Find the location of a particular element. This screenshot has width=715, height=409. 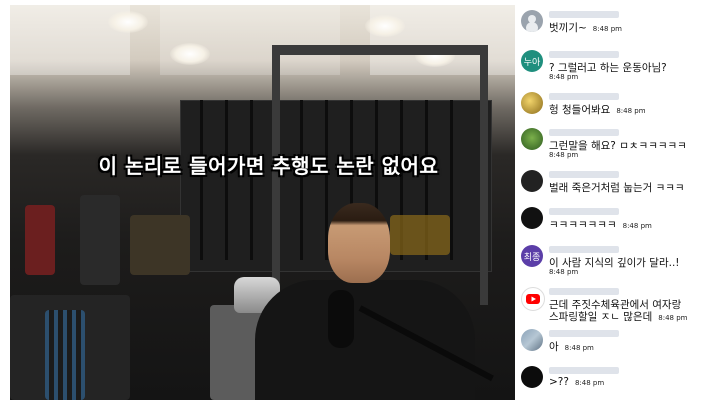

chat-message: 헝 청들어봐요 8:48 pm is located at coordinates (616, 110).